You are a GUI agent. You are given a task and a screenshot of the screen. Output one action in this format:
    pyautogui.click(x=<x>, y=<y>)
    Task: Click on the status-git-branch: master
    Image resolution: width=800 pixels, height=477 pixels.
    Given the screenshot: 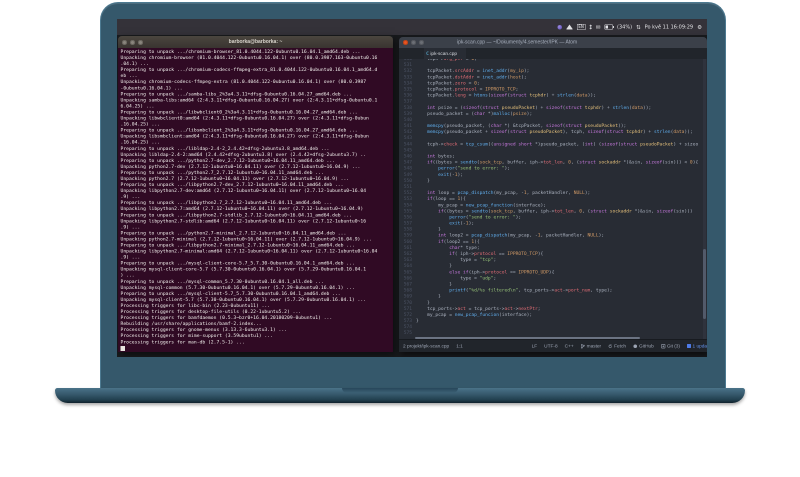 What is the action you would take?
    pyautogui.click(x=591, y=346)
    